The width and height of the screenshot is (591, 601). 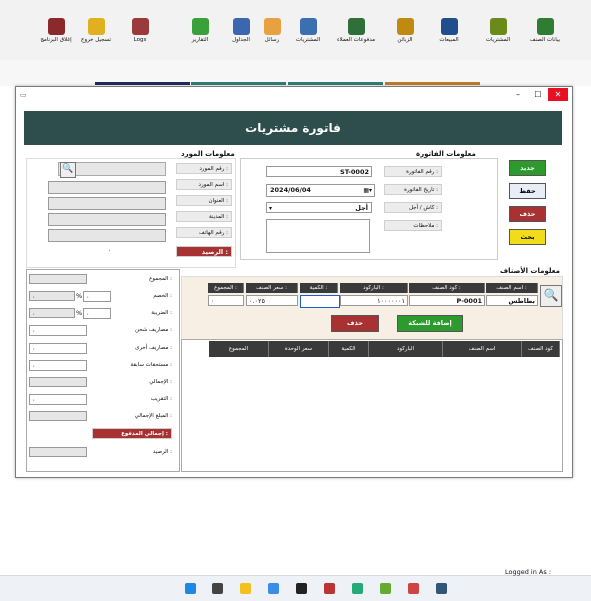 What do you see at coordinates (162, 452) in the screenshot?
I see `totals-label: الرصيد :` at bounding box center [162, 452].